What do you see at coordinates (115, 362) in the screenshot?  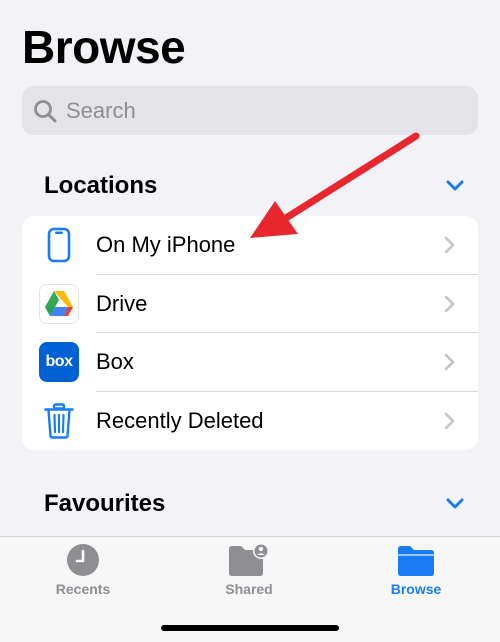 I see `location-label: Box` at bounding box center [115, 362].